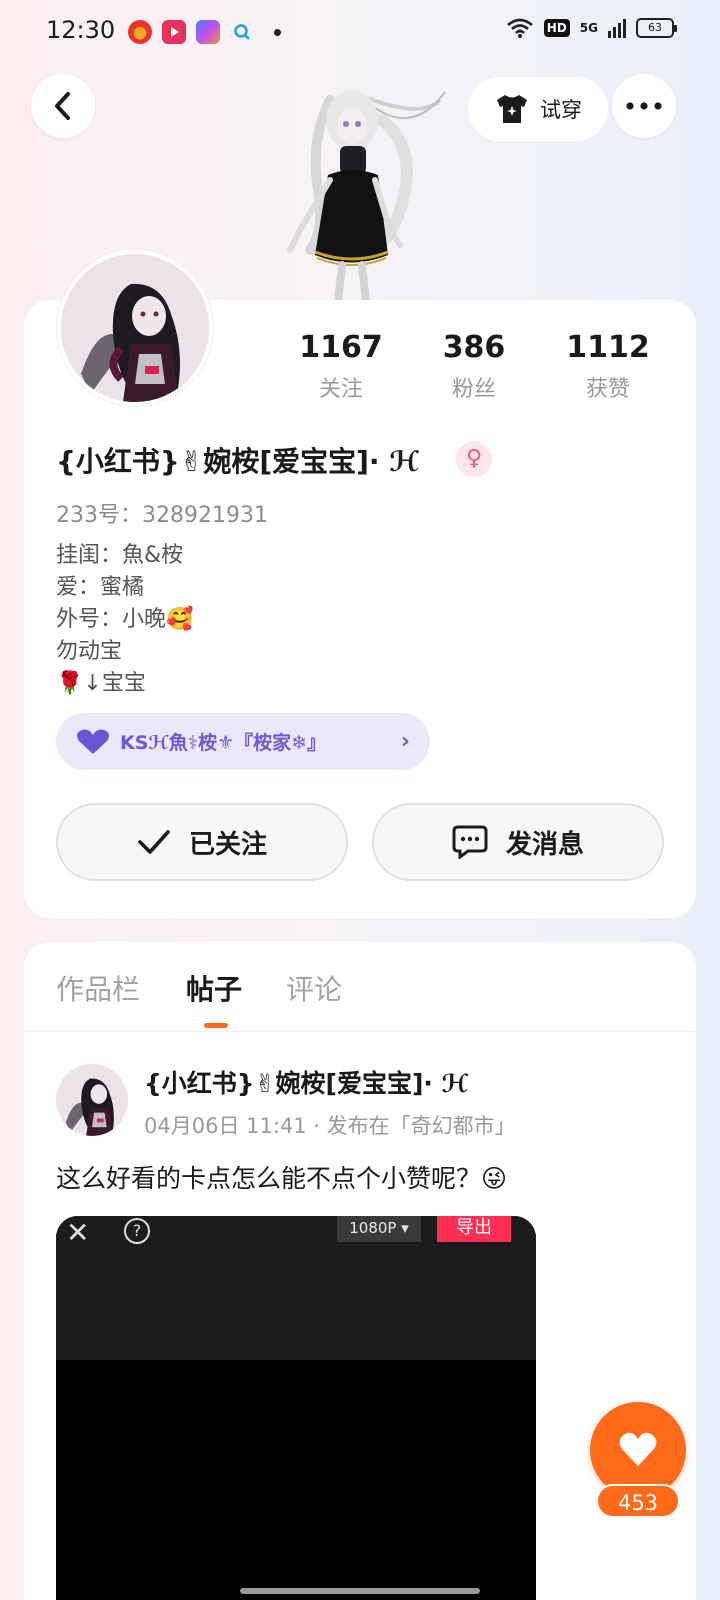 Image resolution: width=720 pixels, height=1600 pixels. I want to click on divider, so click(360, 1031).